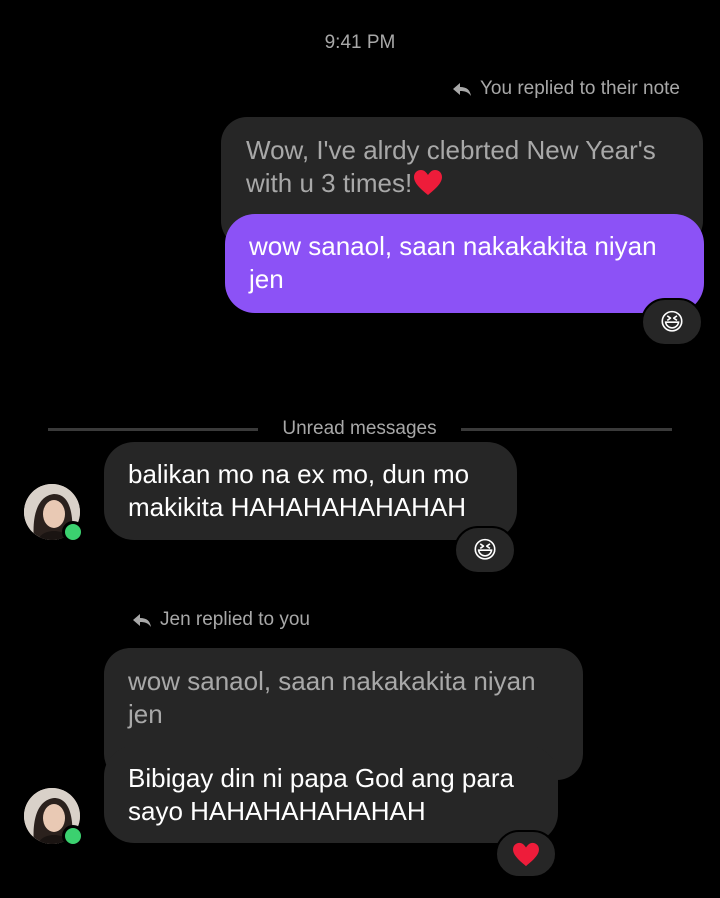 The height and width of the screenshot is (898, 720). I want to click on quoted-message-text: wow sanaol, saan nakakakita niyan jen, so click(332, 697).